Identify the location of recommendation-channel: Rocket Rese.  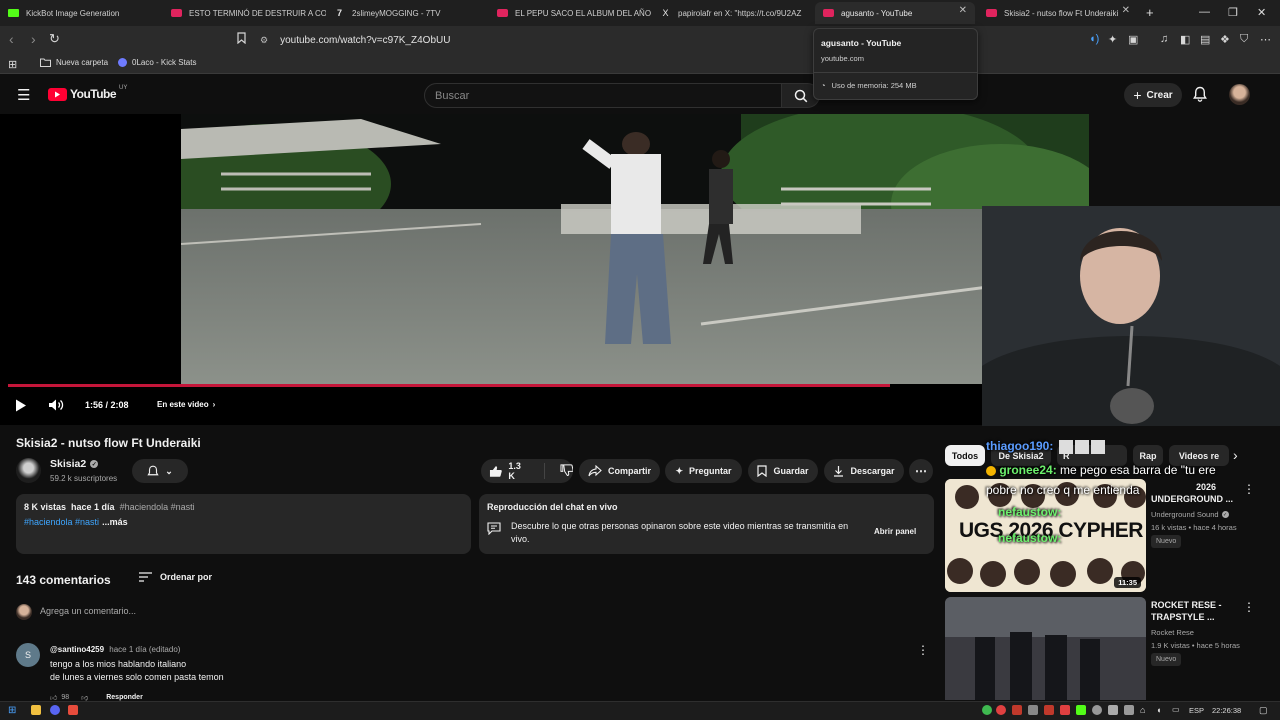
(1172, 632).